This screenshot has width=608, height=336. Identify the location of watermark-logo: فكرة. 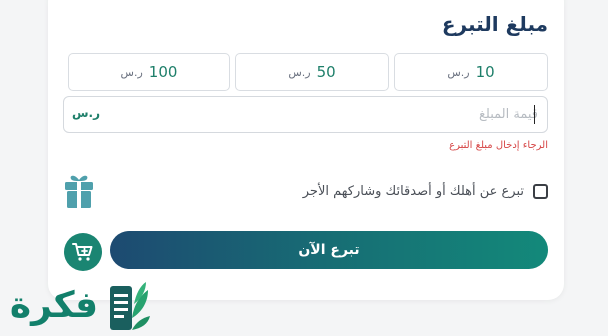
(80, 304).